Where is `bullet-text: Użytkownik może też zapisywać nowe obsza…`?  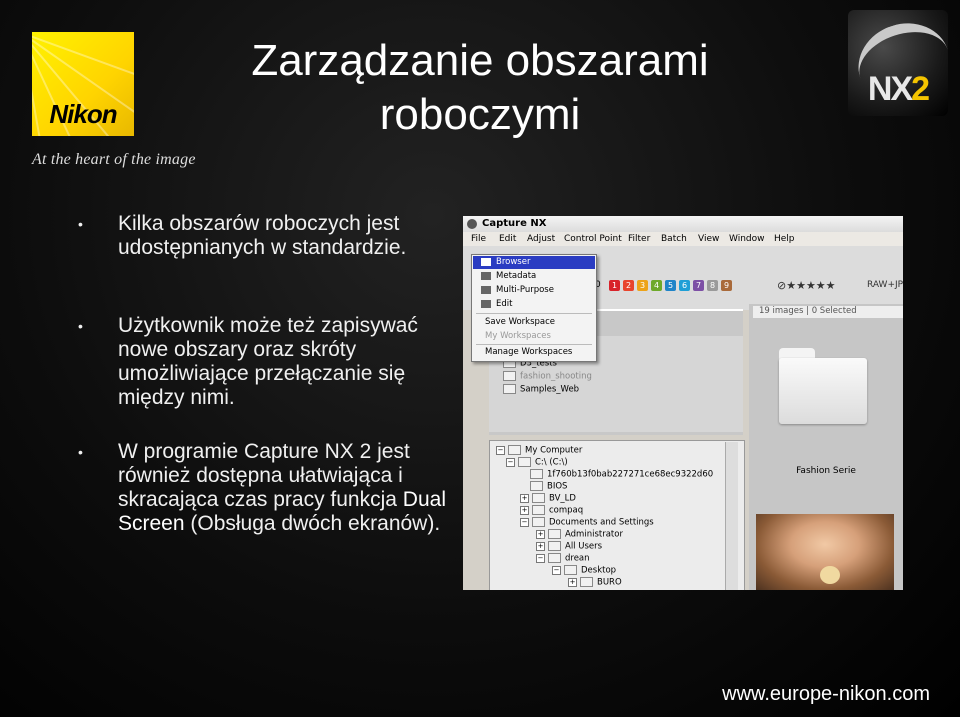 bullet-text: Użytkownik może też zapisywać nowe obsza… is located at coordinates (268, 361).